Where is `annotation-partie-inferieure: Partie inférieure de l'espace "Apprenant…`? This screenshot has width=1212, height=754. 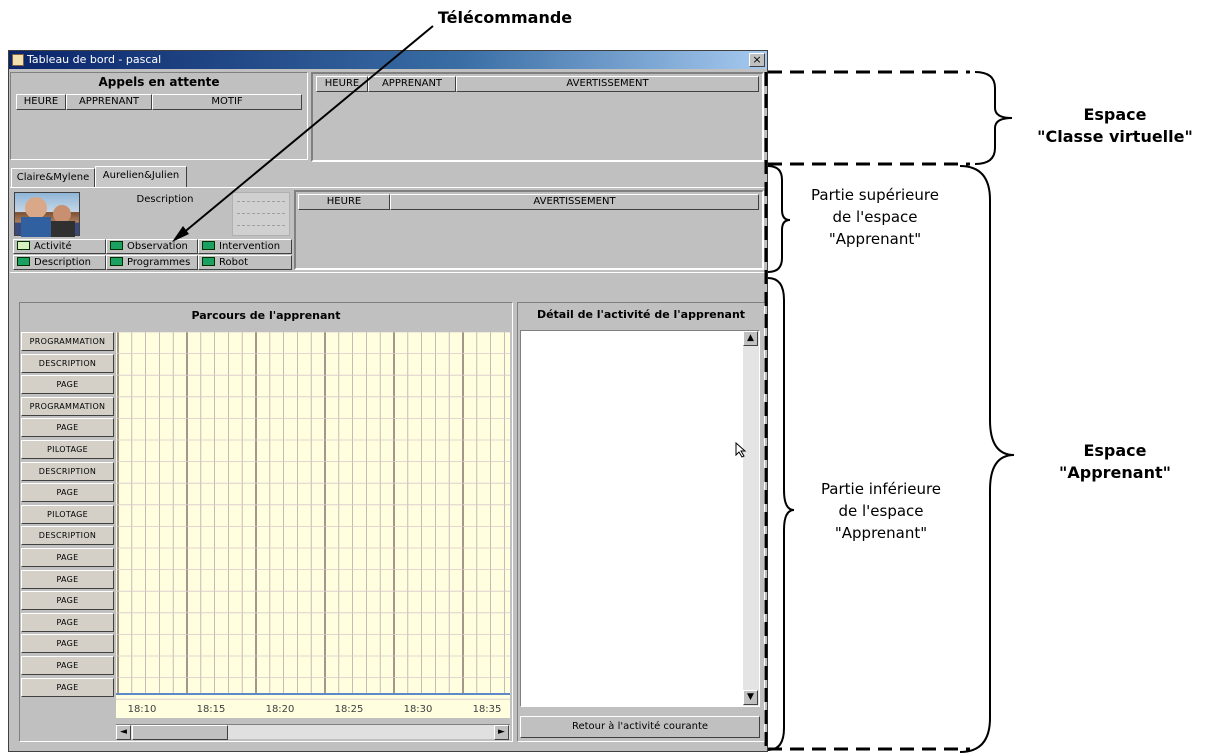
annotation-partie-inferieure: Partie inférieure de l'espace "Apprenant… is located at coordinates (881, 511).